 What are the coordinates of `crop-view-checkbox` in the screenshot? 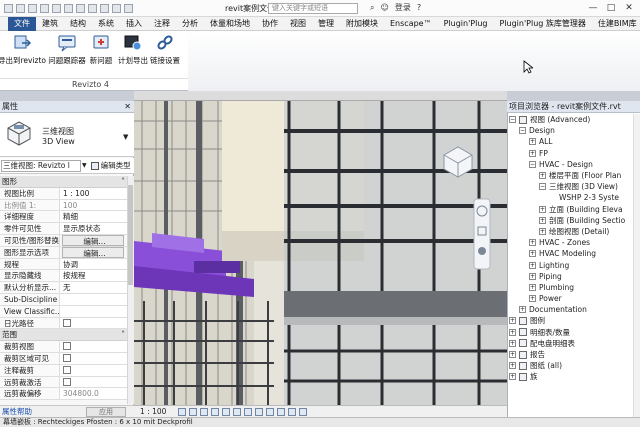 It's located at (67, 346).